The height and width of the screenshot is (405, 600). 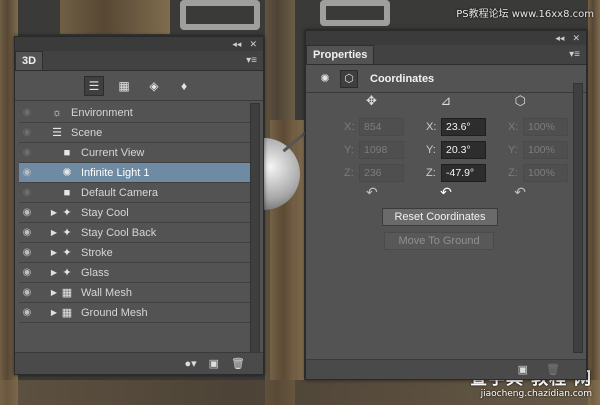 What do you see at coordinates (381, 126) in the screenshot?
I see `pos-field: 854` at bounding box center [381, 126].